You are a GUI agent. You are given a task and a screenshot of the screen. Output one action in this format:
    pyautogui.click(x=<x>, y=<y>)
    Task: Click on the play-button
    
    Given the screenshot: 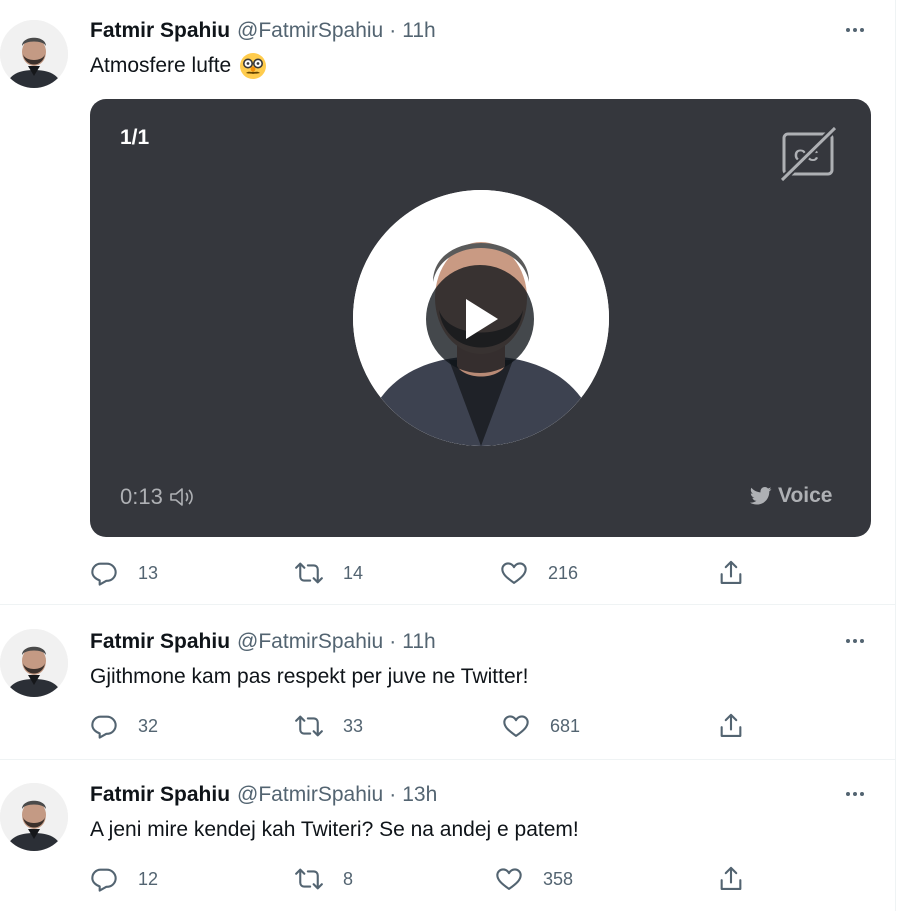 What is the action you would take?
    pyautogui.click(x=480, y=319)
    